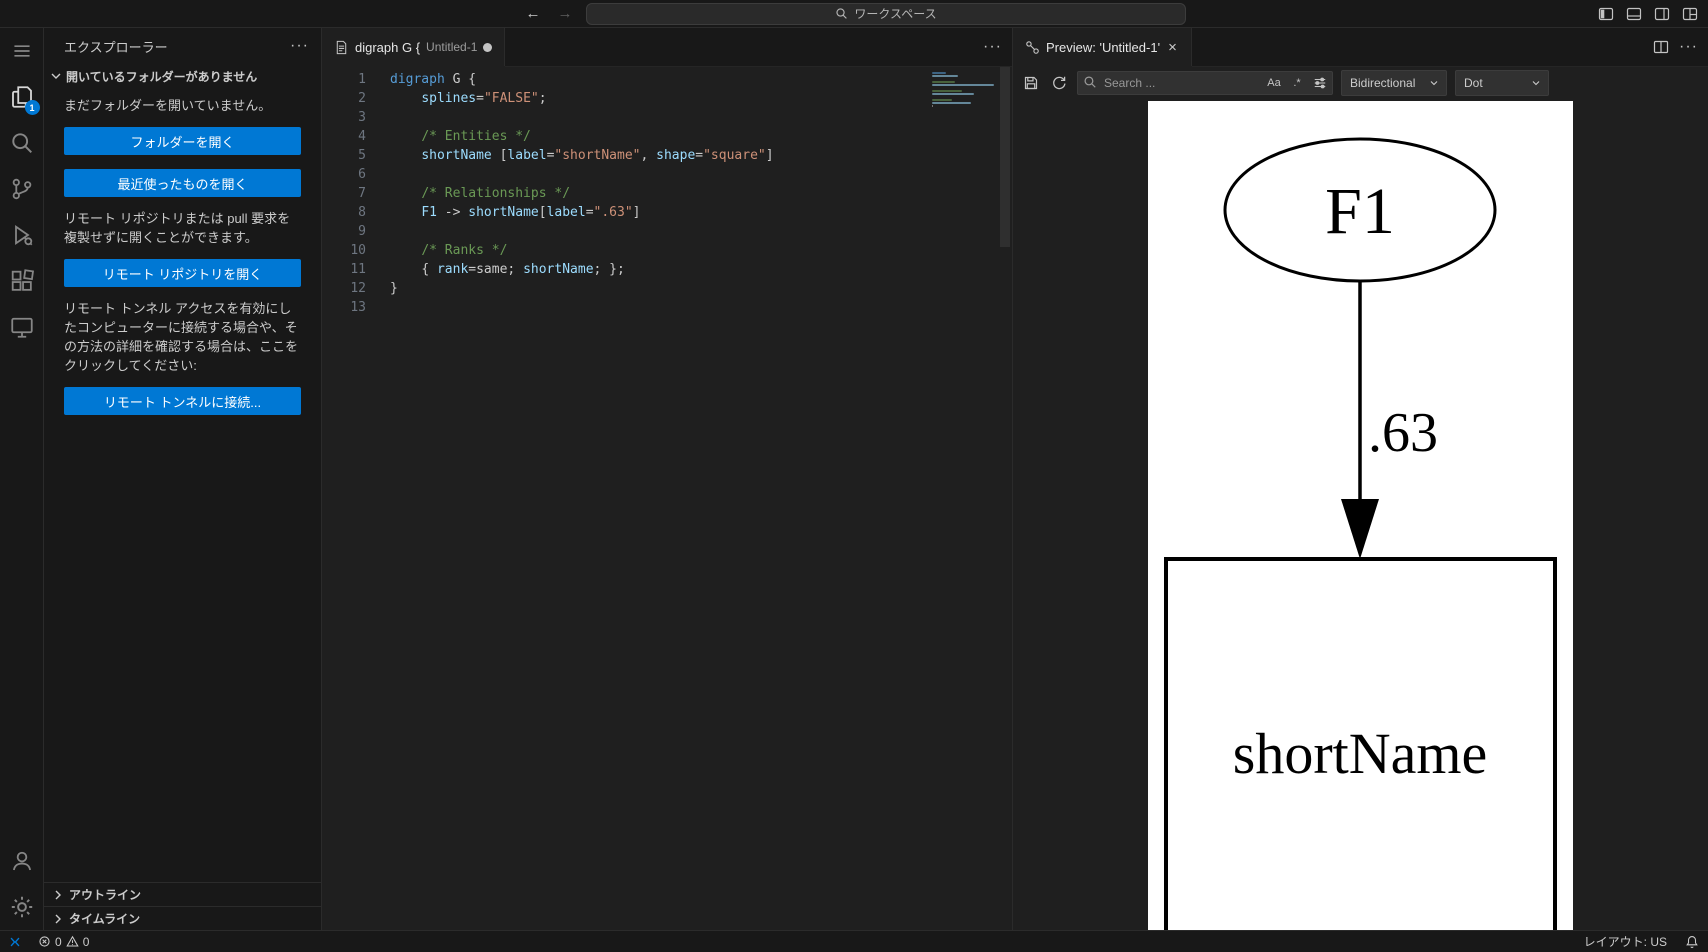 The width and height of the screenshot is (1708, 952). Describe the element at coordinates (533, 14) in the screenshot. I see `back-icon: ←` at that location.